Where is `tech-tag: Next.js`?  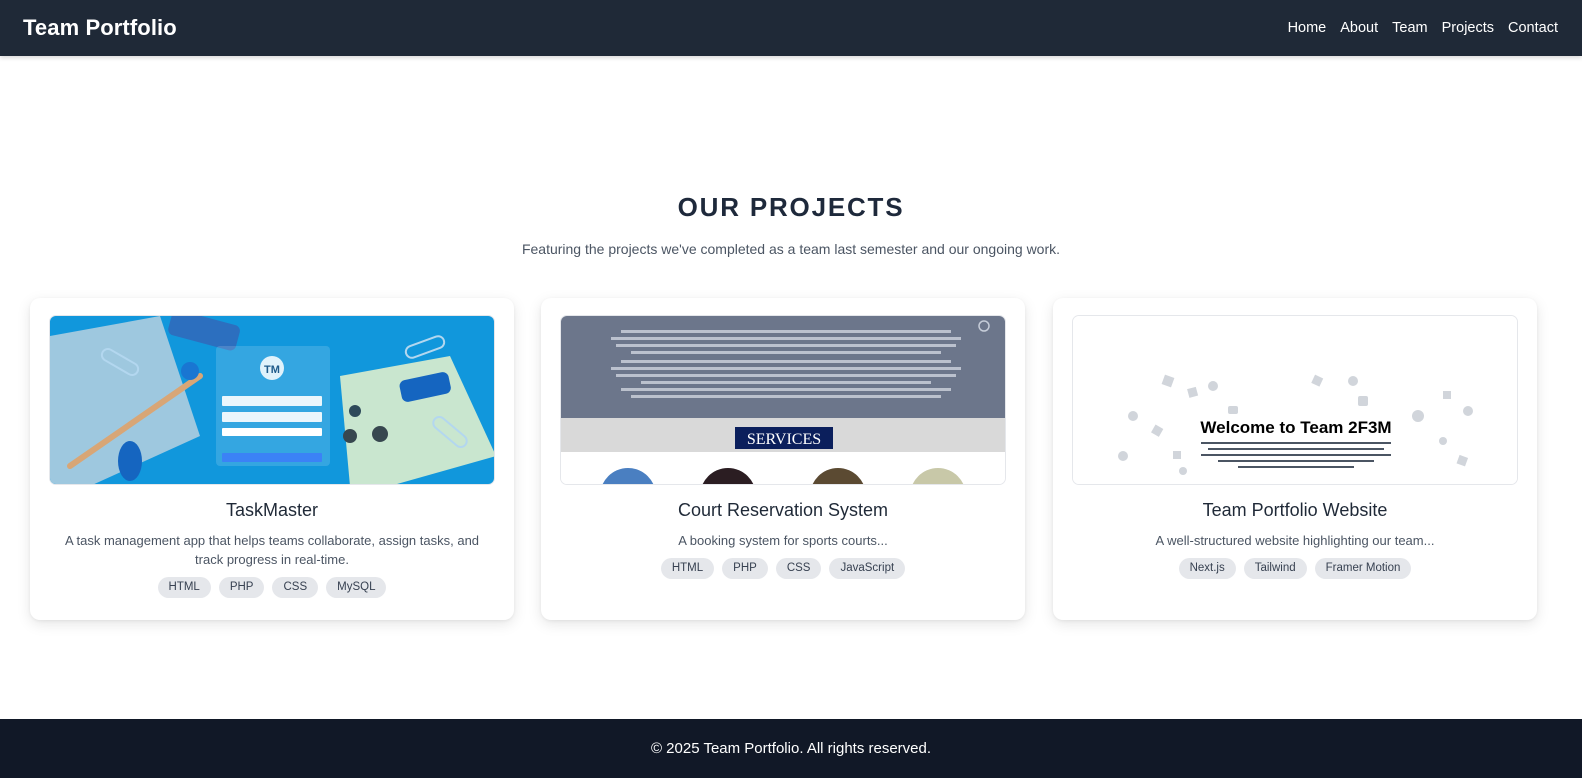 tech-tag: Next.js is located at coordinates (1207, 568).